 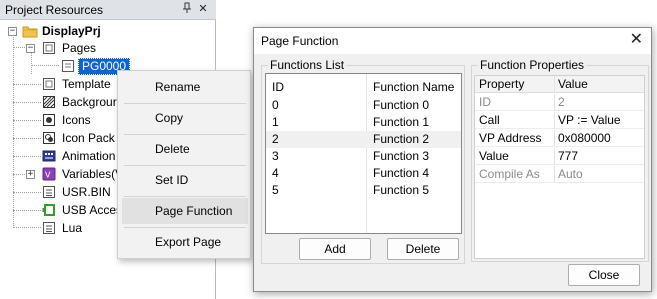 What do you see at coordinates (72, 228) in the screenshot?
I see `tree-label-lua: Lua` at bounding box center [72, 228].